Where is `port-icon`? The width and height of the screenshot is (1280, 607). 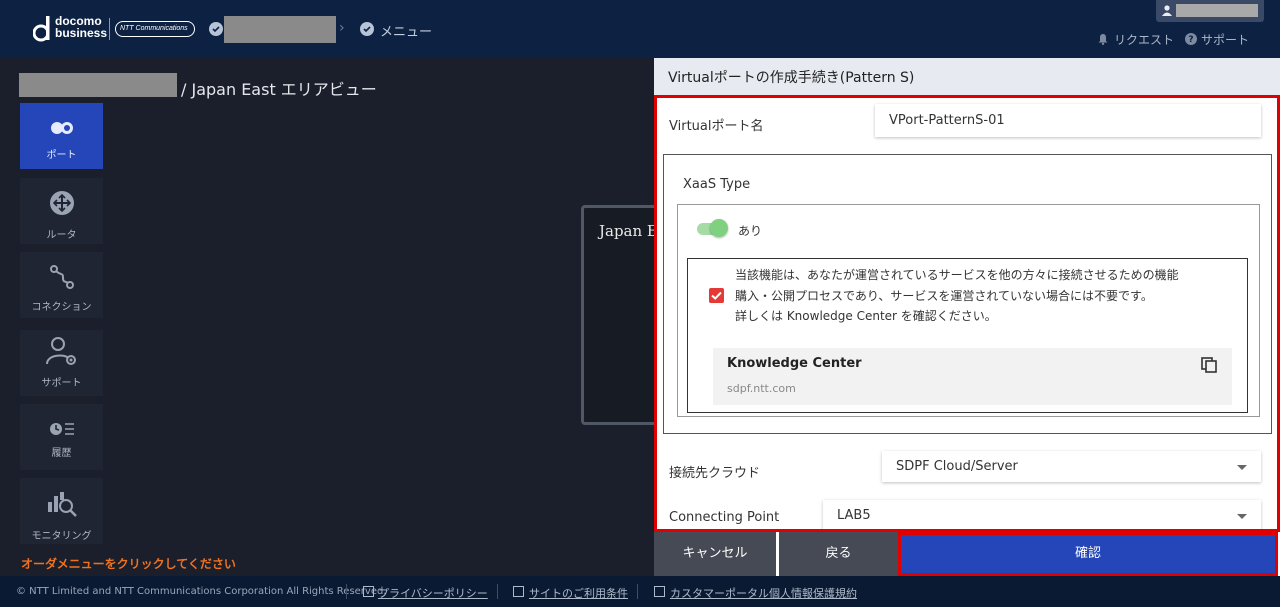 port-icon is located at coordinates (61, 128).